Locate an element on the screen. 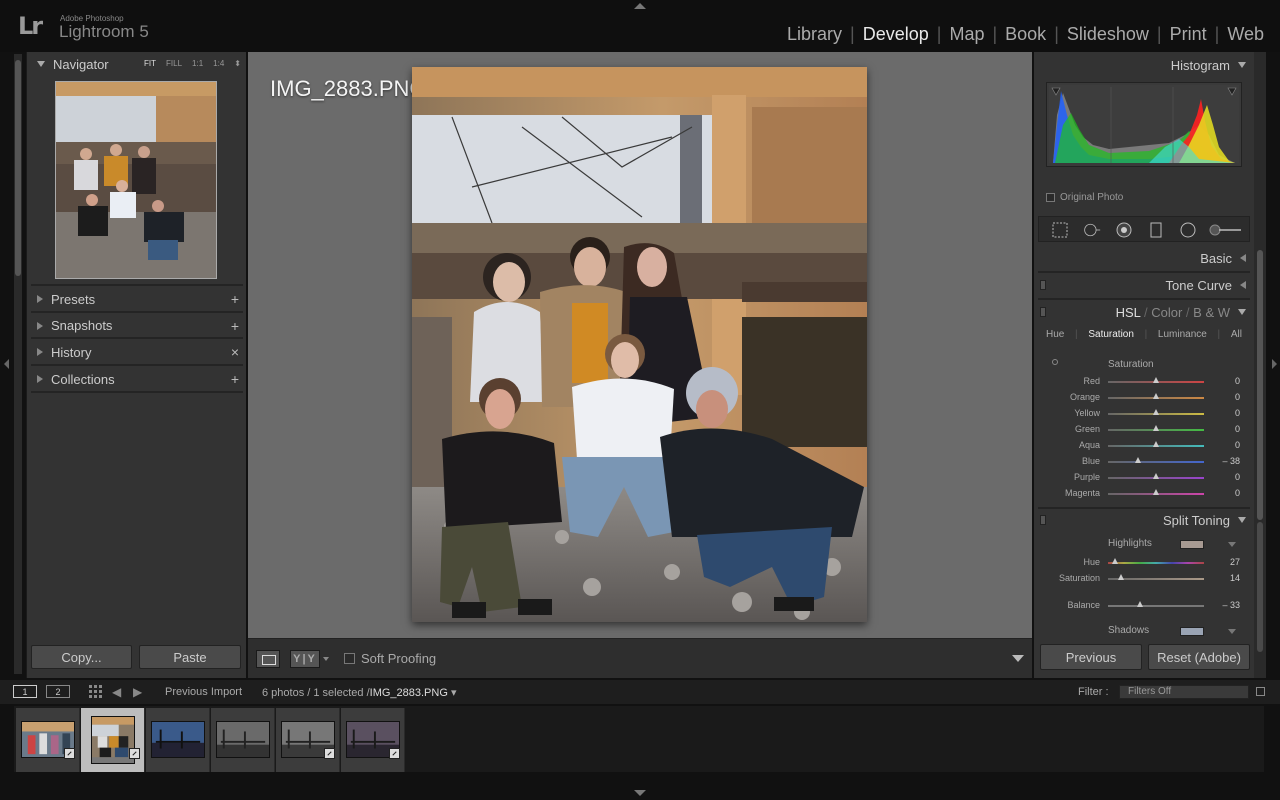  filmstrip-source: Previous Import is located at coordinates (203, 692).